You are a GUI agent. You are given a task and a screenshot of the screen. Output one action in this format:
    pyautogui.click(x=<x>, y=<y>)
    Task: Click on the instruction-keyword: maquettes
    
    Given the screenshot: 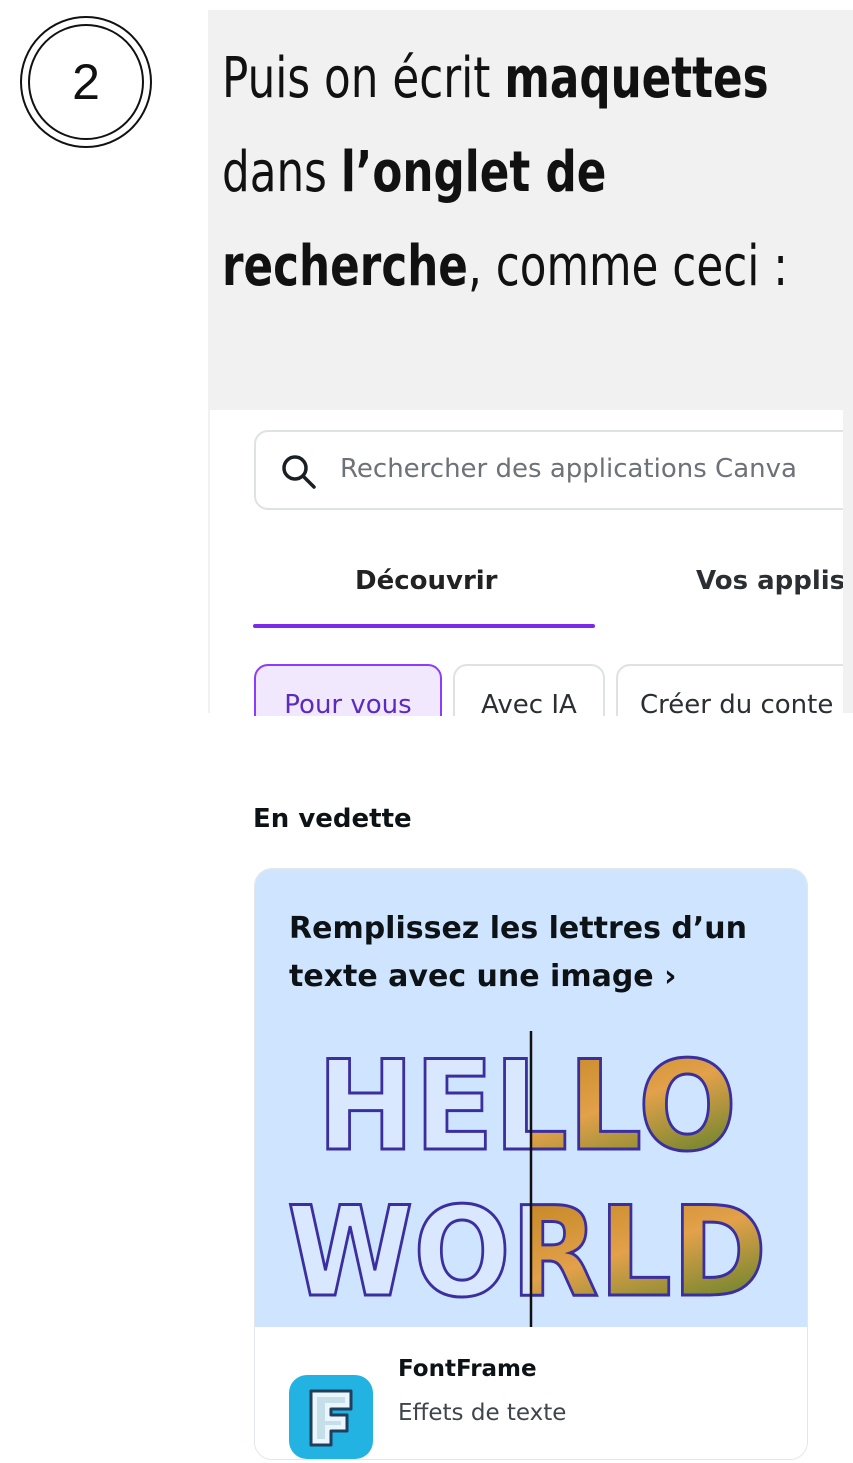 What is the action you would take?
    pyautogui.click(x=636, y=78)
    